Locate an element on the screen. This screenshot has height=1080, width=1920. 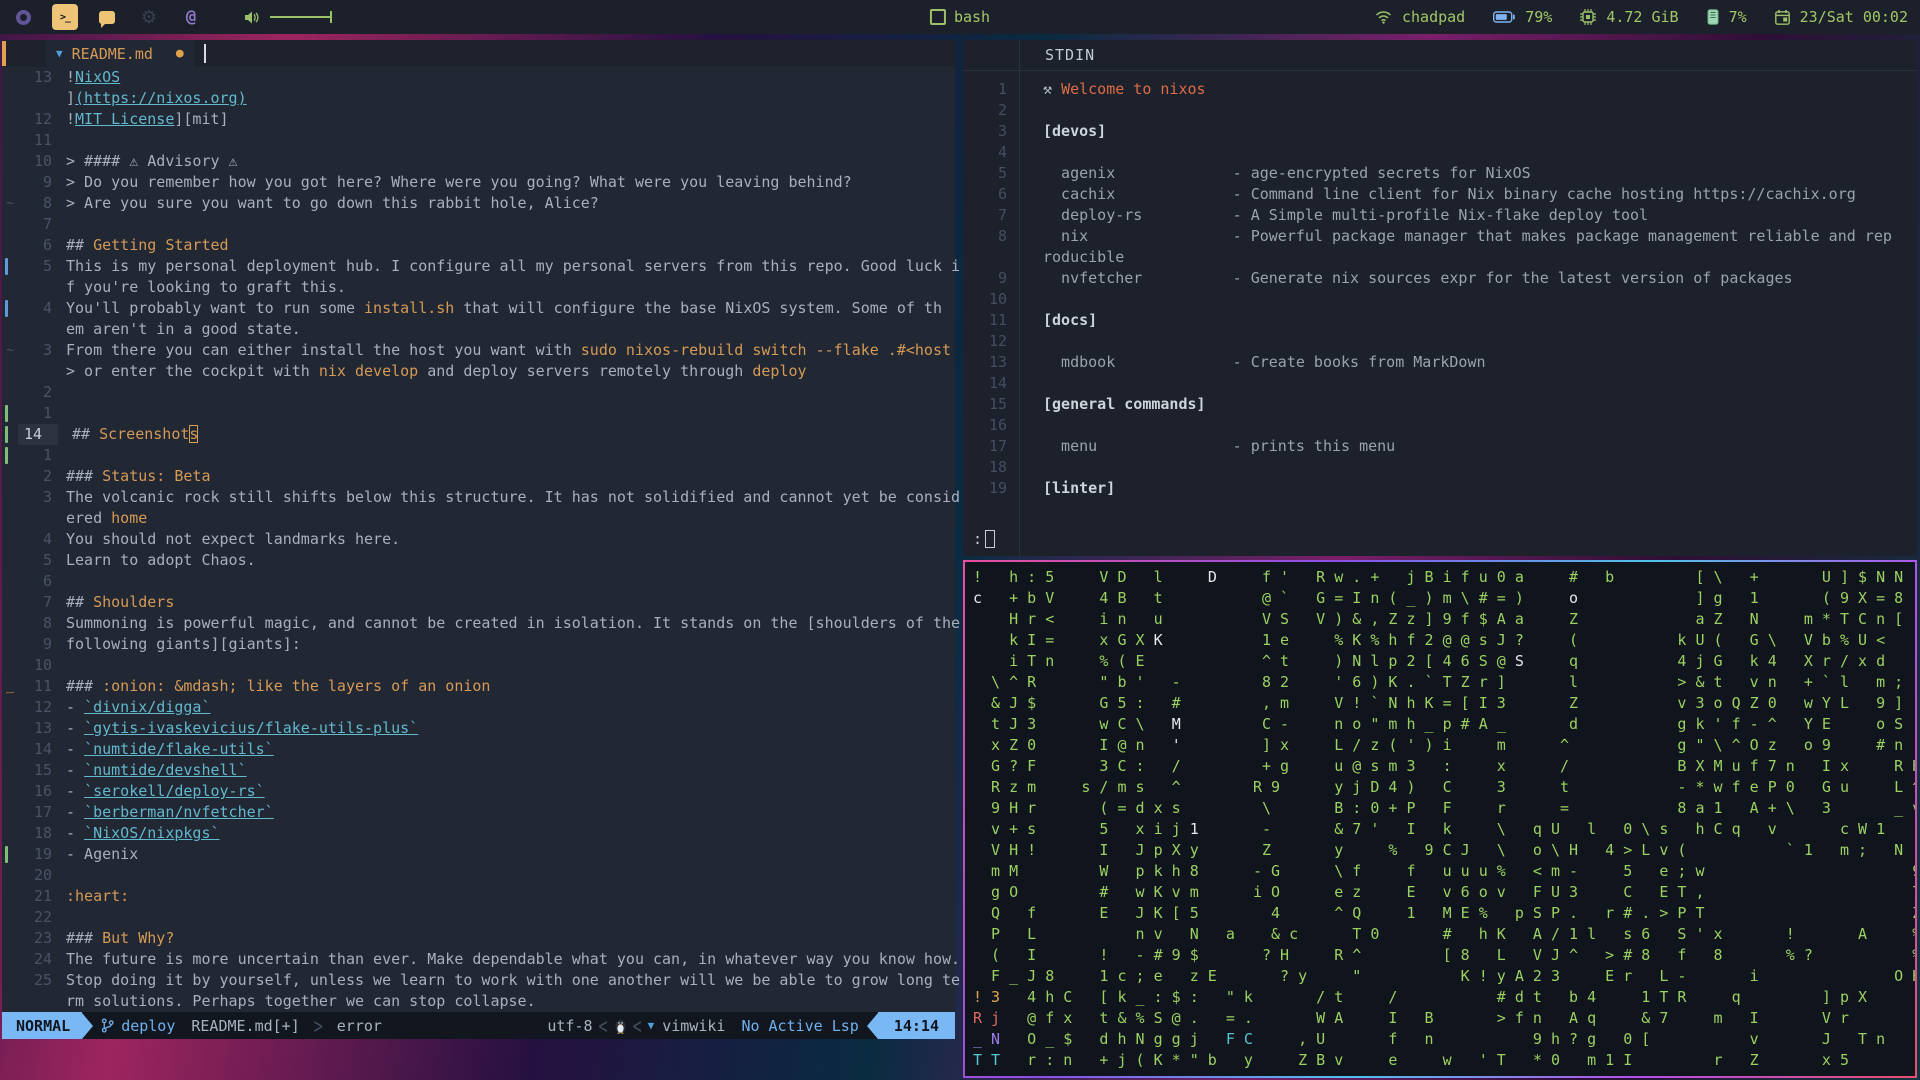
focused-window-title: bash is located at coordinates (959, 17).